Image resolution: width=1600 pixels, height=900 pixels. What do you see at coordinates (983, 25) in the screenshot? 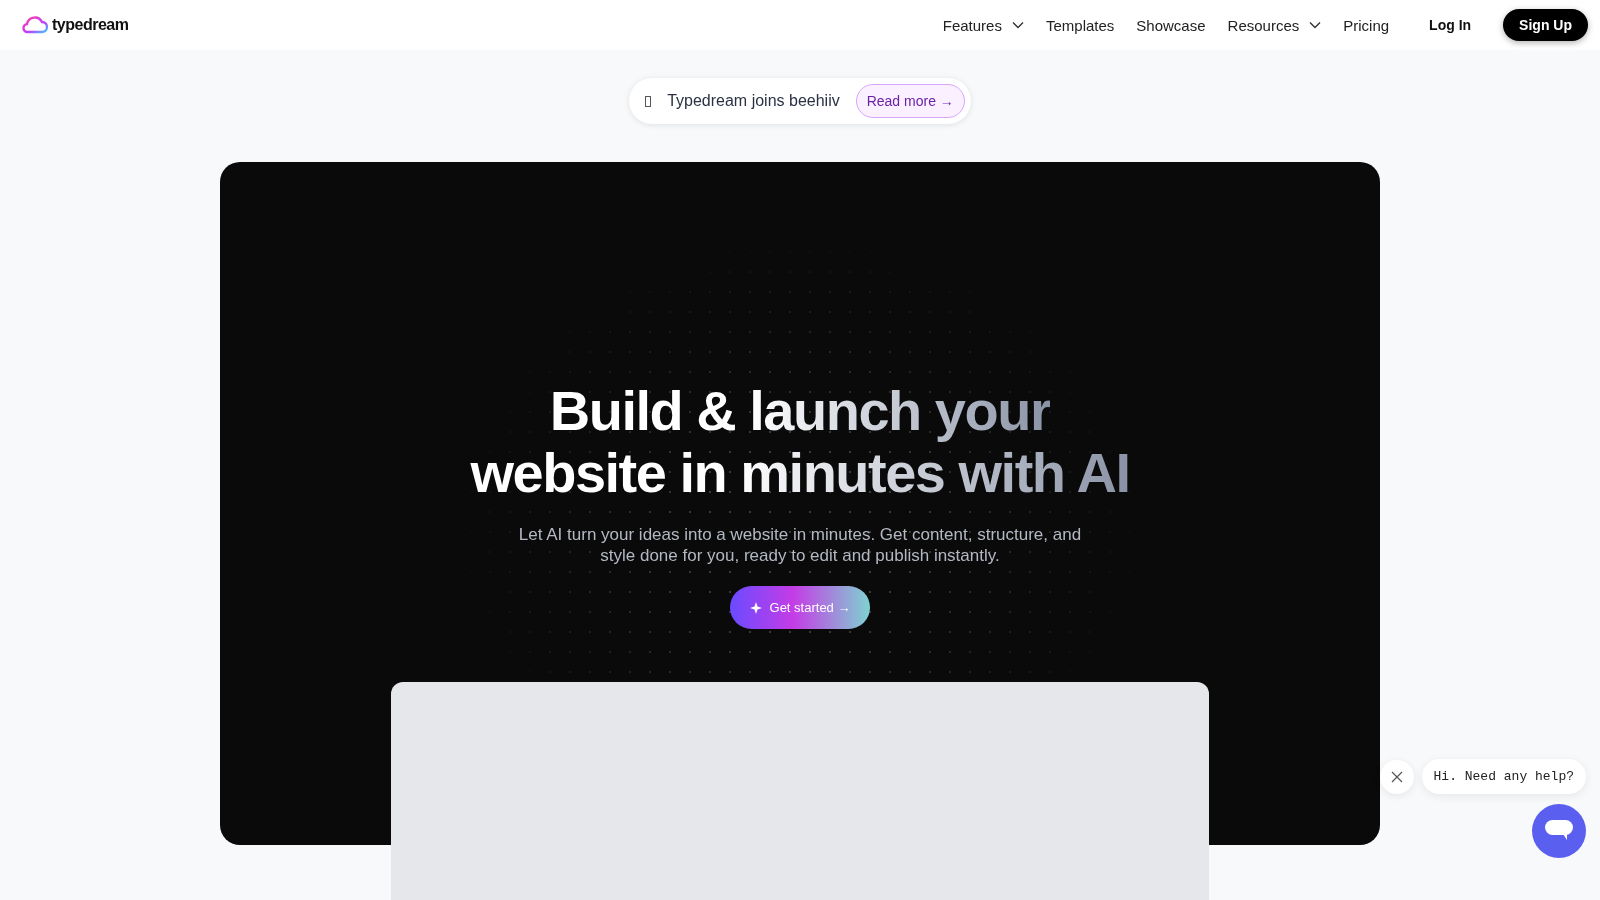
I see `nav-link: Features` at bounding box center [983, 25].